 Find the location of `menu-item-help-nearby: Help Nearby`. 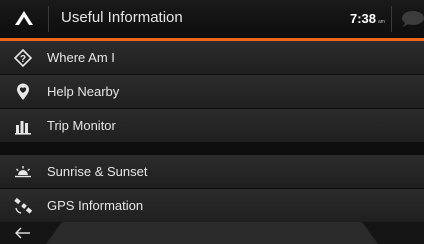

menu-item-help-nearby: Help Nearby is located at coordinates (212, 92).